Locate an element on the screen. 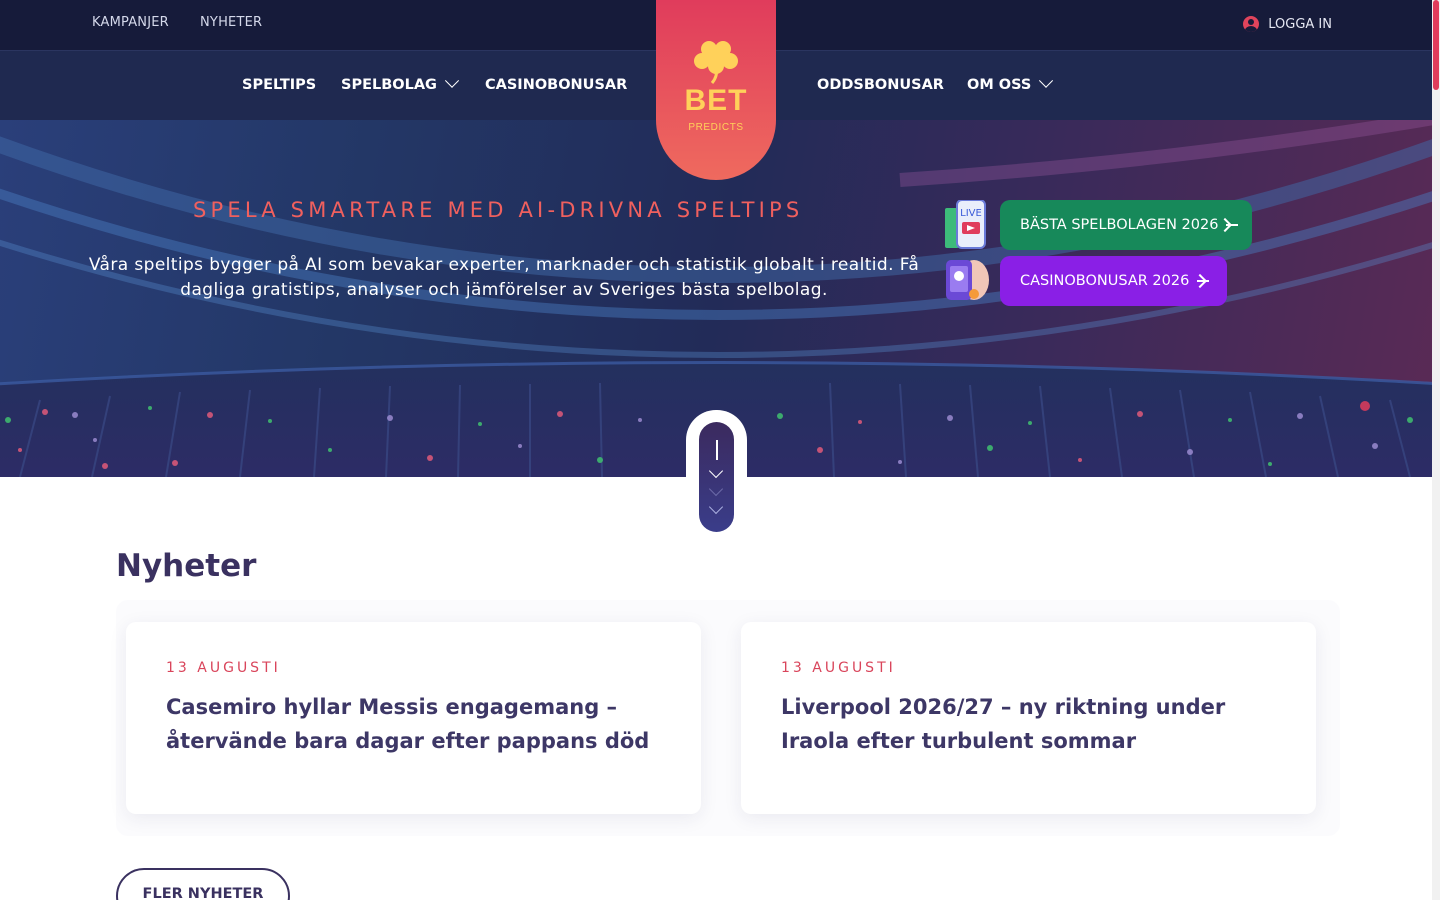 This screenshot has height=900, width=1440. casino-bonus-button: CASINOBONUSAR 2026 is located at coordinates (1113, 281).